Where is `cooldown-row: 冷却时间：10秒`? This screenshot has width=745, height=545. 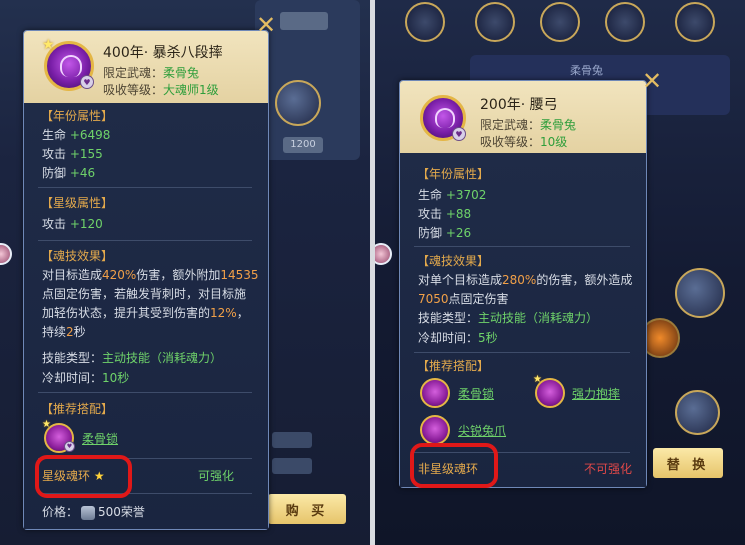 cooldown-row: 冷却时间：10秒 is located at coordinates (86, 378).